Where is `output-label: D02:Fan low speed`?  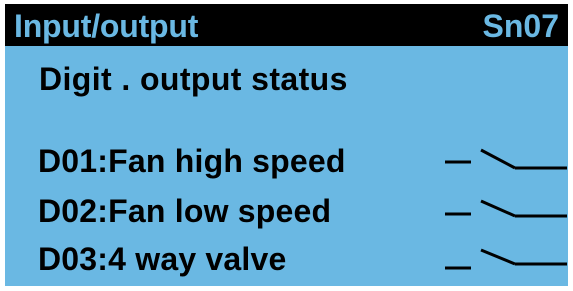
output-label: D02:Fan low speed is located at coordinates (185, 211).